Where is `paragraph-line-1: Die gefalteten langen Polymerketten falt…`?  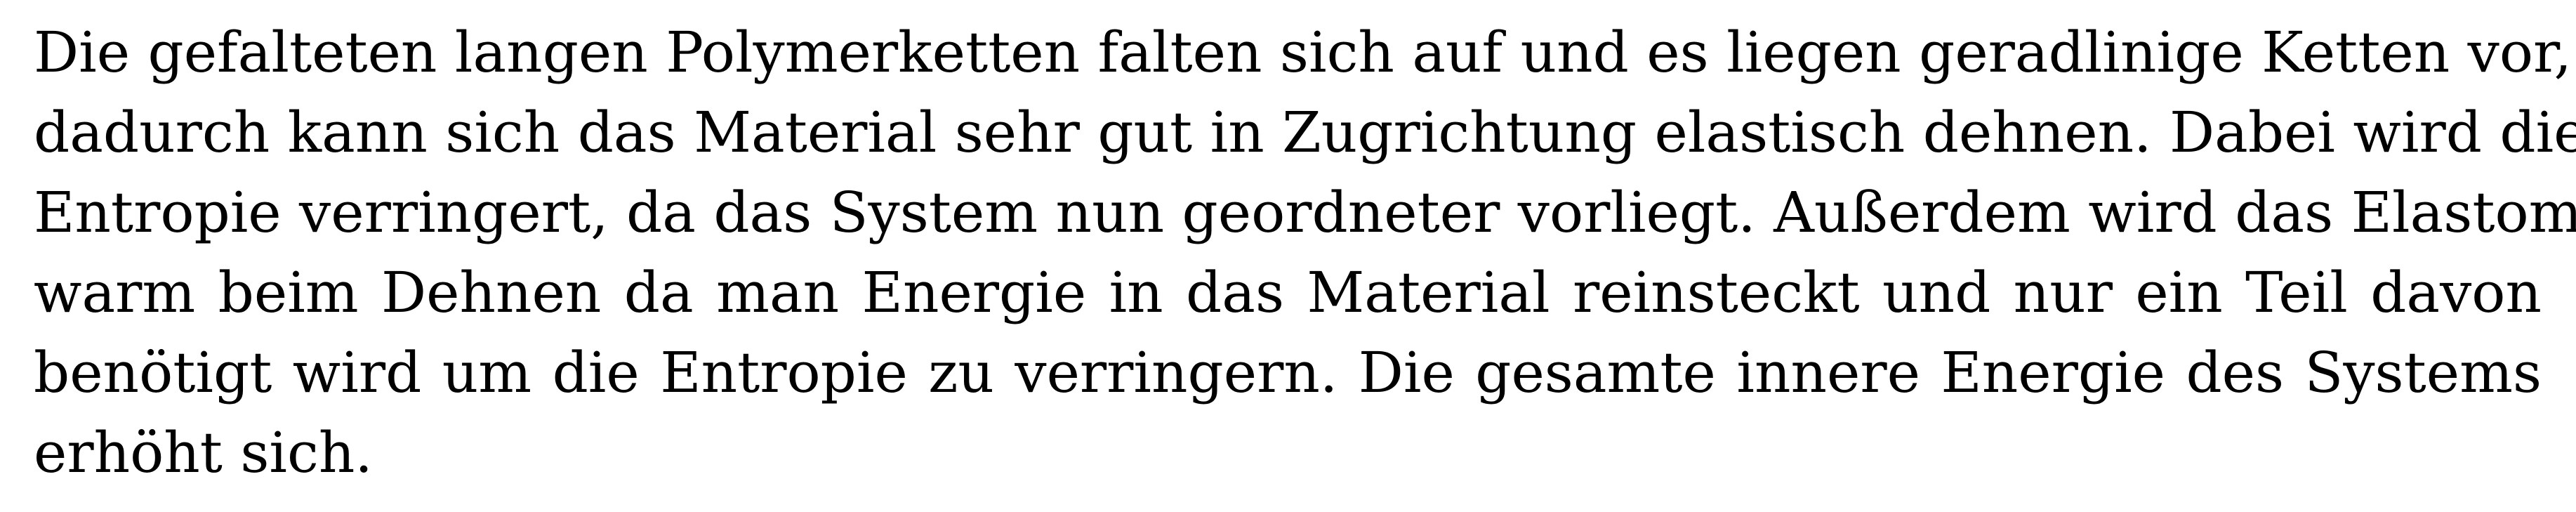
paragraph-line-1: Die gefalteten langen Polymerketten falt… is located at coordinates (1303, 52).